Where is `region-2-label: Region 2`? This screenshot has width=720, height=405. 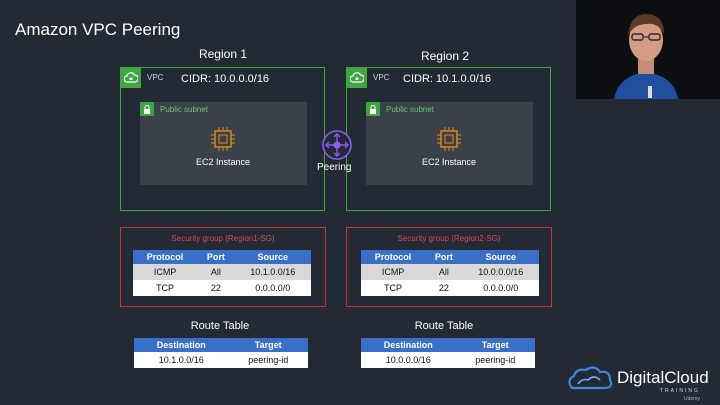
region-2-label: Region 2 is located at coordinates (445, 56).